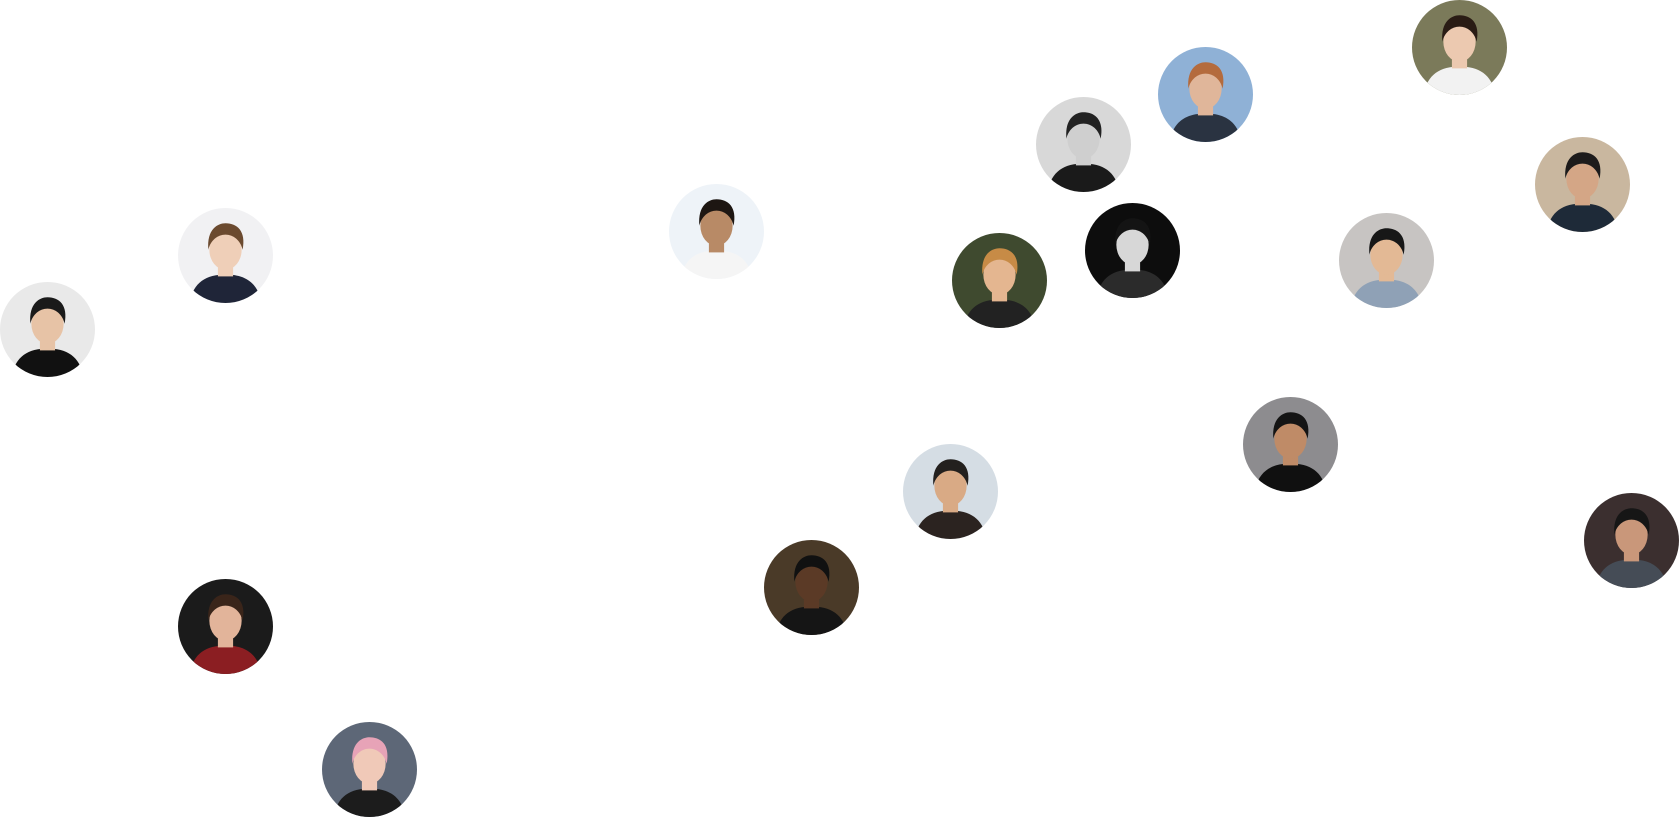 This screenshot has width=1680, height=817. I want to click on avatar-man-window, so click(950, 491).